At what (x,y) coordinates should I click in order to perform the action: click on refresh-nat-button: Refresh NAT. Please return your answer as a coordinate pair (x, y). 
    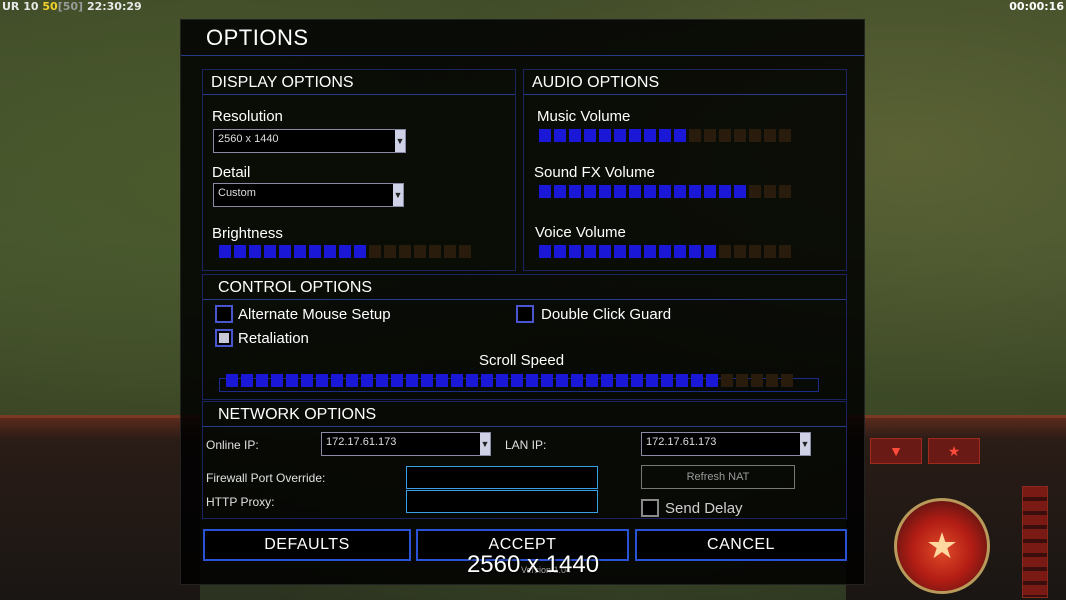
    Looking at the image, I should click on (718, 477).